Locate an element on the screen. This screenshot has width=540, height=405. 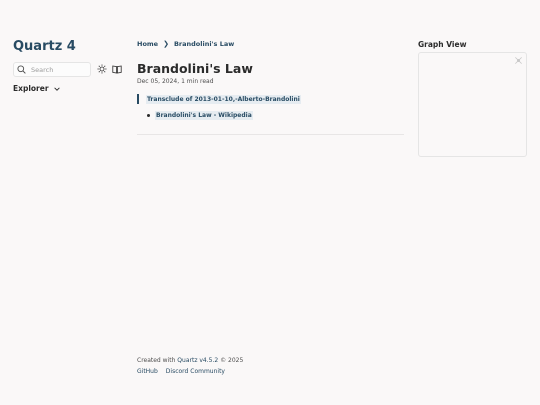
global-graph-icon is located at coordinates (518, 60).